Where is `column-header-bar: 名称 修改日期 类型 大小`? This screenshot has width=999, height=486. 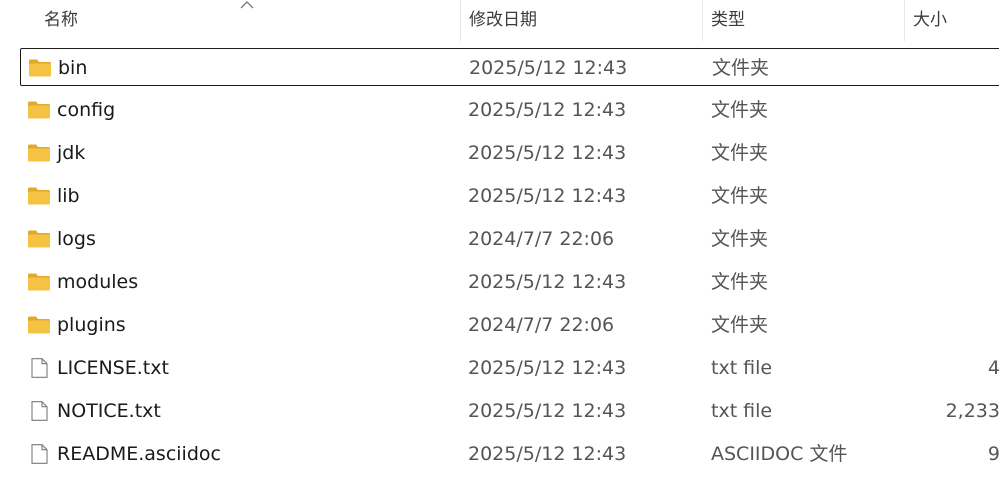
column-header-bar: 名称 修改日期 类型 大小 is located at coordinates (499, 20).